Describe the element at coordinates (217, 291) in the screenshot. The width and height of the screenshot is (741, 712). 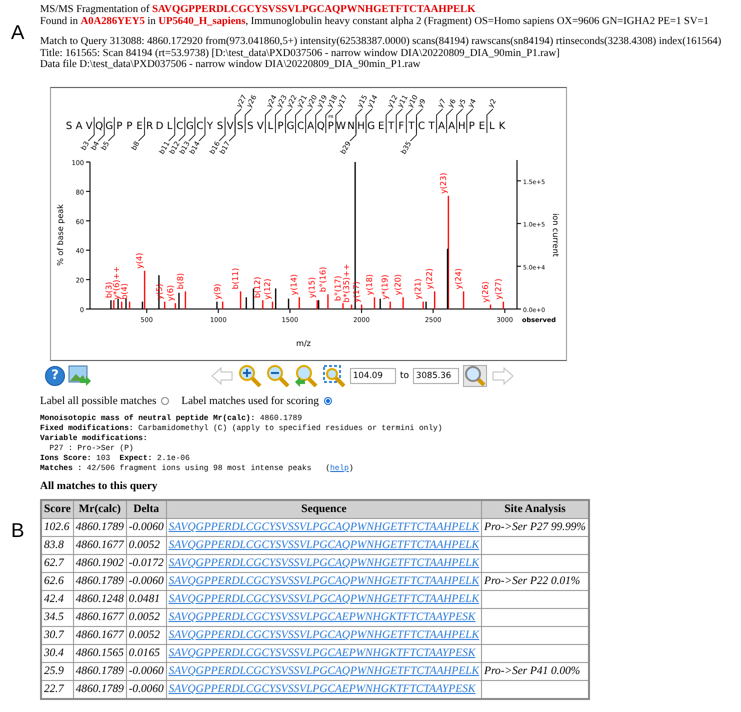
I see `peak-label: y(9)` at that location.